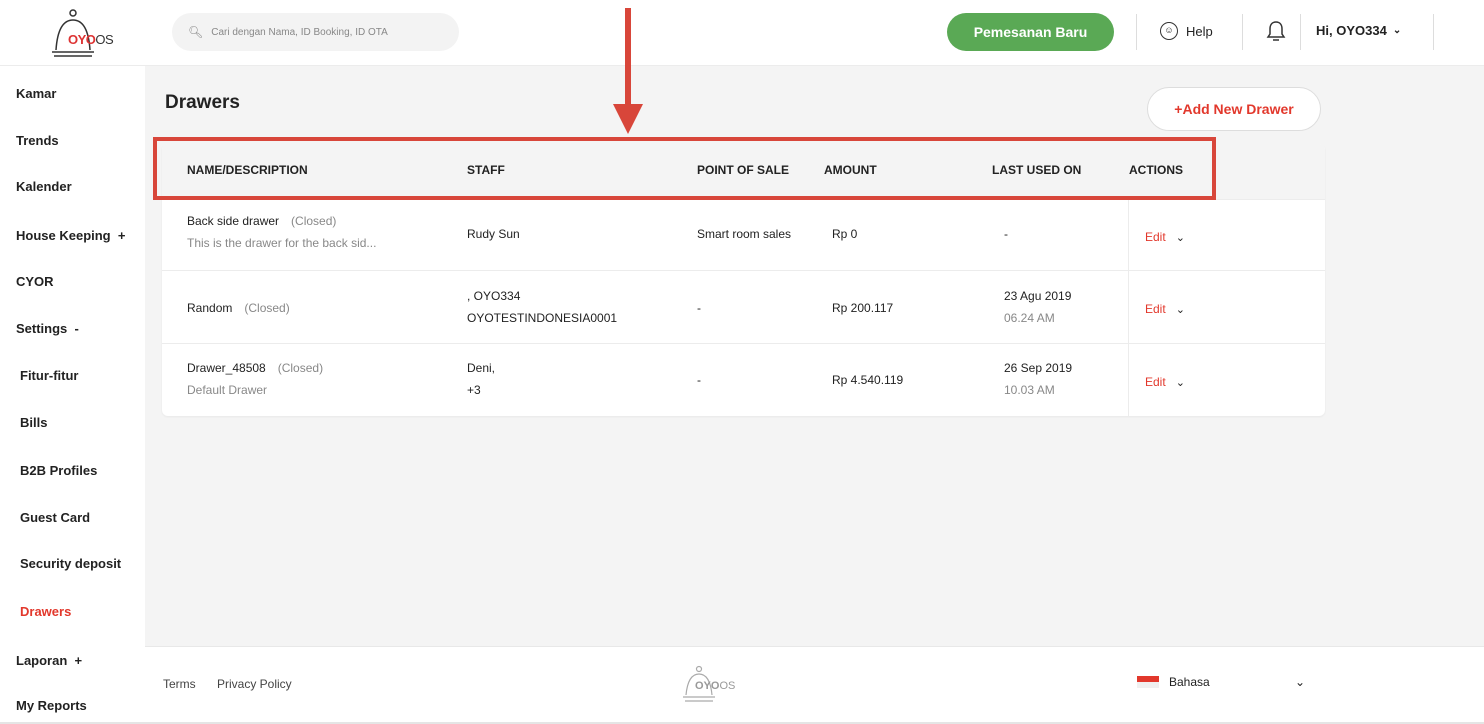  I want to click on amount-cell: Rp 0, so click(845, 234).